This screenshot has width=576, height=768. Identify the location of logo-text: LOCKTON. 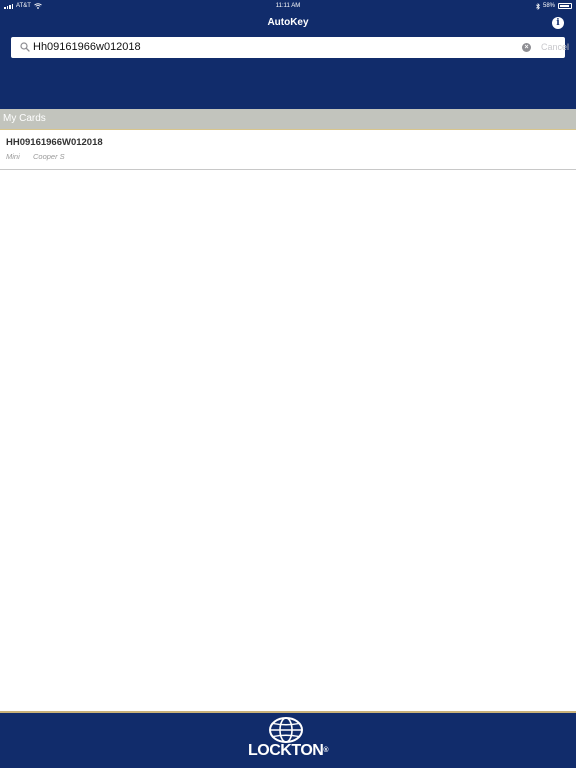
(286, 750).